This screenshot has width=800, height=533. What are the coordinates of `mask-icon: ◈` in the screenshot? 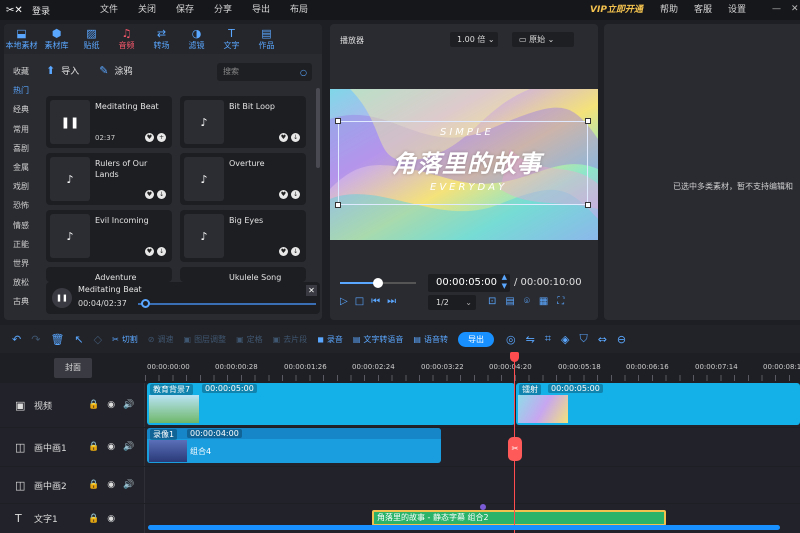 It's located at (565, 339).